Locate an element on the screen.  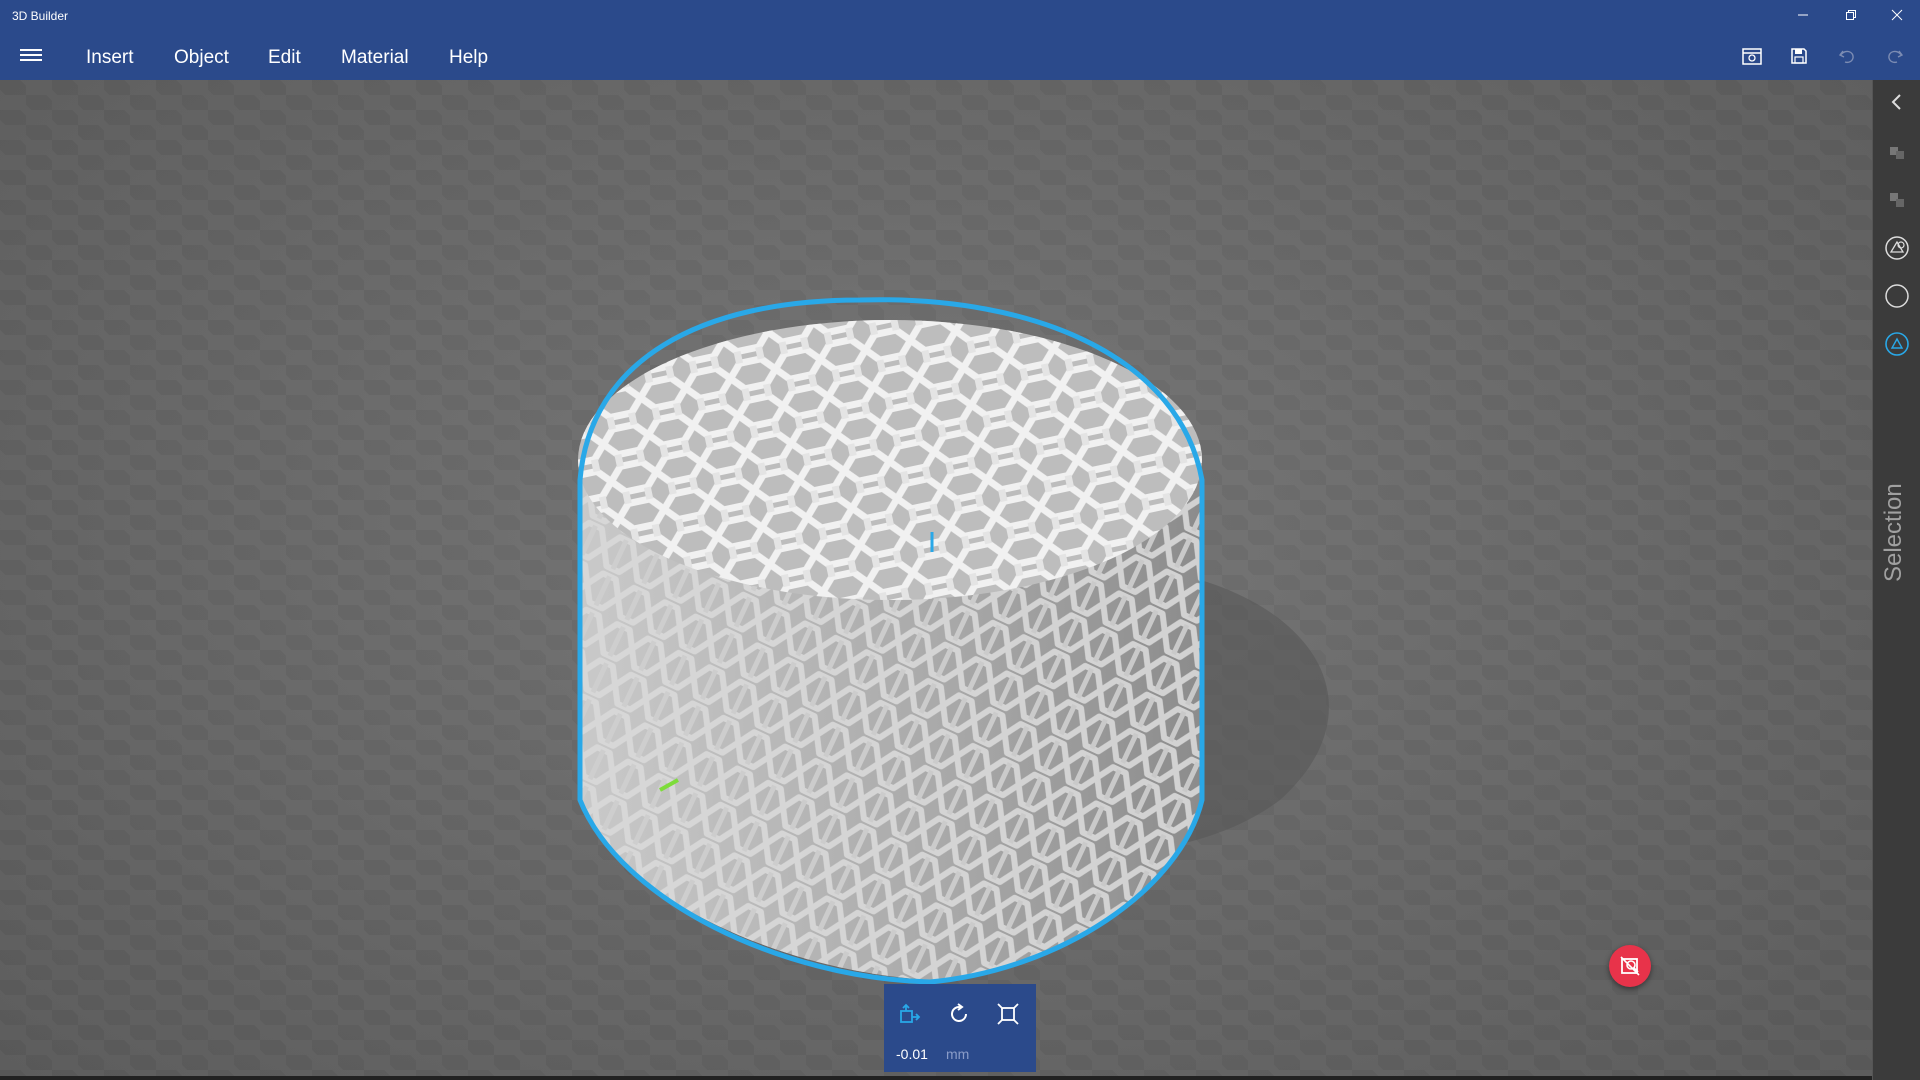
menu-bar: Insert Object Edit Material Help is located at coordinates (960, 55).